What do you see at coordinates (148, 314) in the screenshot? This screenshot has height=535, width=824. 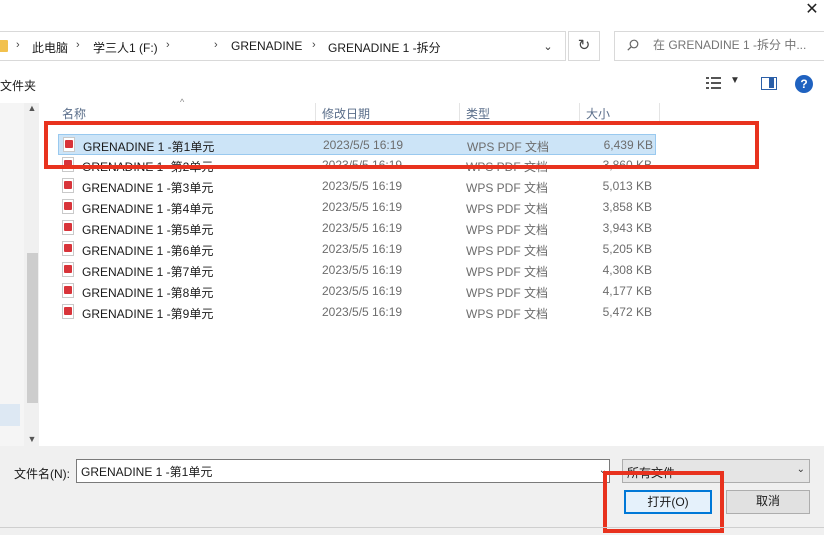 I see `file-name: GRENADINE 1 -第9单元` at bounding box center [148, 314].